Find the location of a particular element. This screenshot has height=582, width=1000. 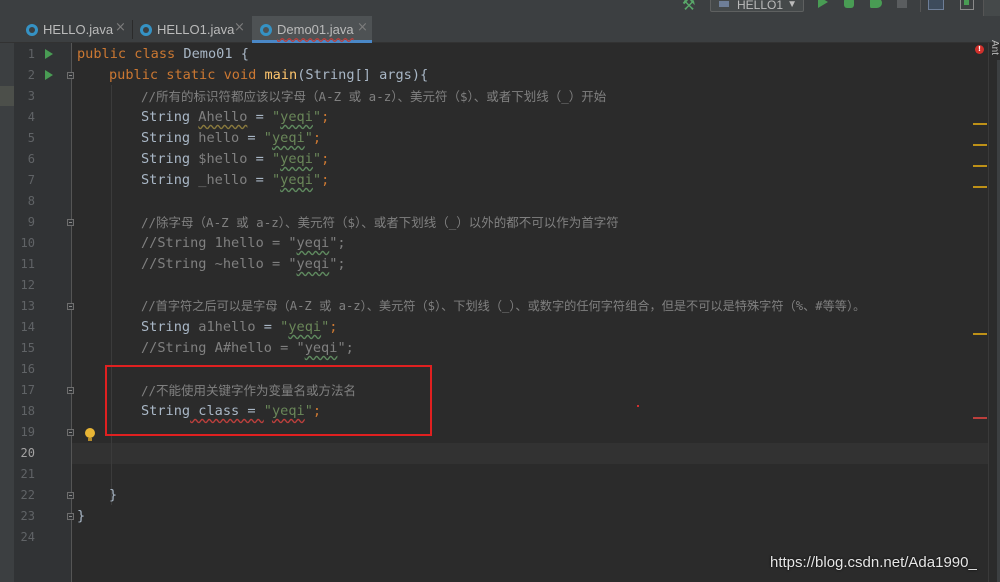

application-icon is located at coordinates (724, 4).